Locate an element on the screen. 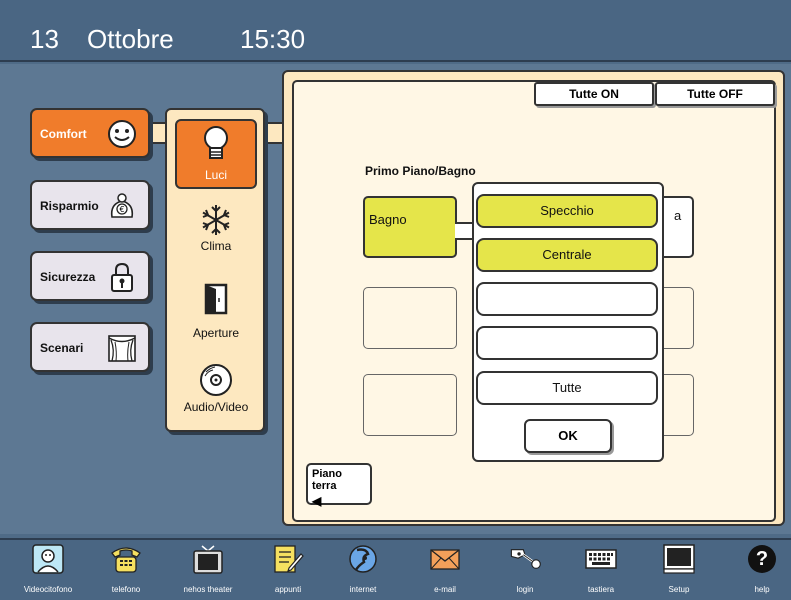 Image resolution: width=791 pixels, height=600 pixels. bottom-label: Setup is located at coordinates (679, 589).